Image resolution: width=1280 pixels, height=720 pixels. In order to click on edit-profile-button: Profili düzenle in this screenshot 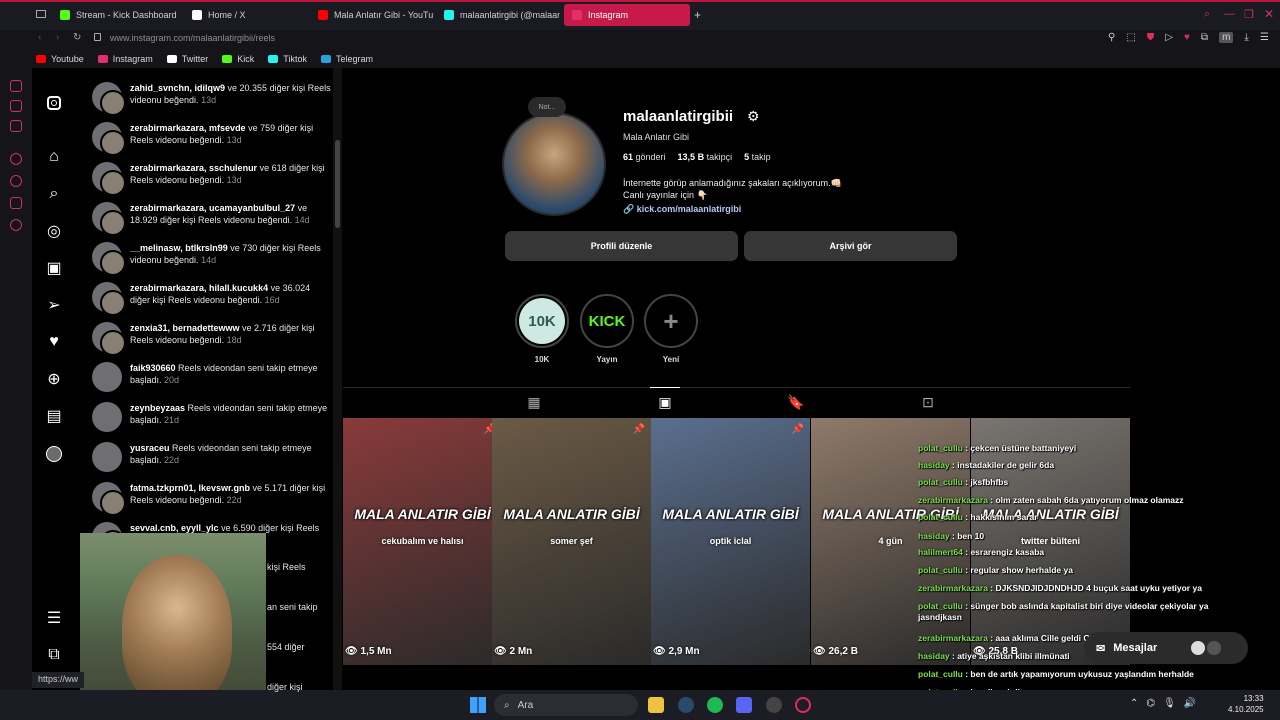, I will do `click(621, 246)`.